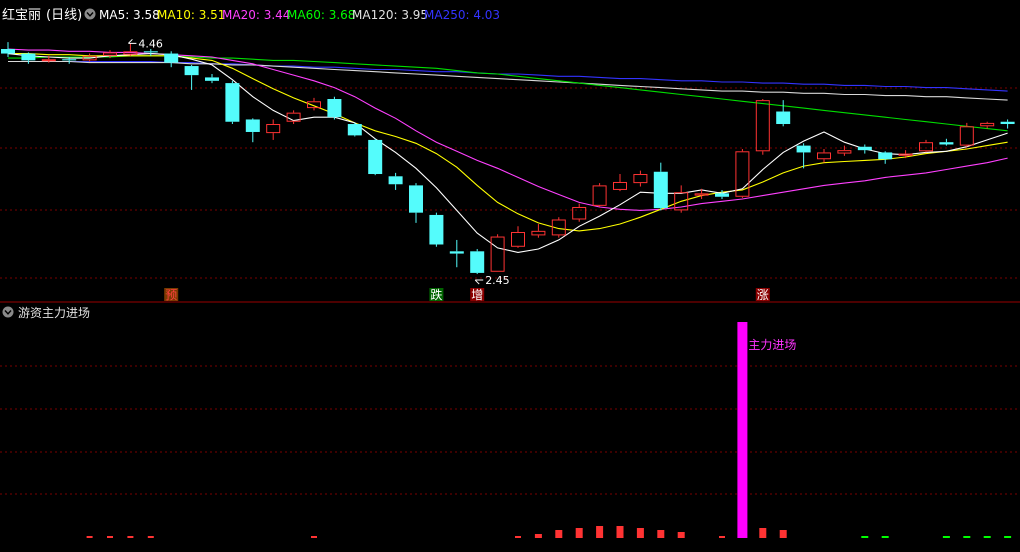 The image size is (1020, 552). What do you see at coordinates (191, 15) in the screenshot?
I see `ma-legend-item: MA10: 3.51` at bounding box center [191, 15].